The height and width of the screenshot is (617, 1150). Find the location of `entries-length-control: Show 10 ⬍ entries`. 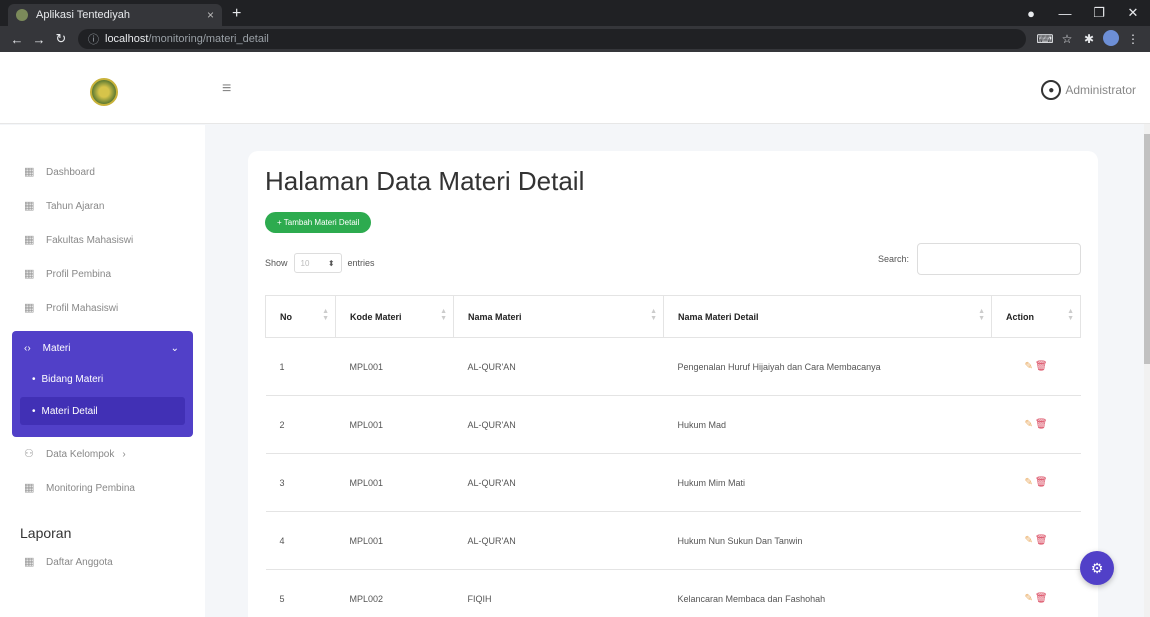

entries-length-control: Show 10 ⬍ entries is located at coordinates (320, 263).